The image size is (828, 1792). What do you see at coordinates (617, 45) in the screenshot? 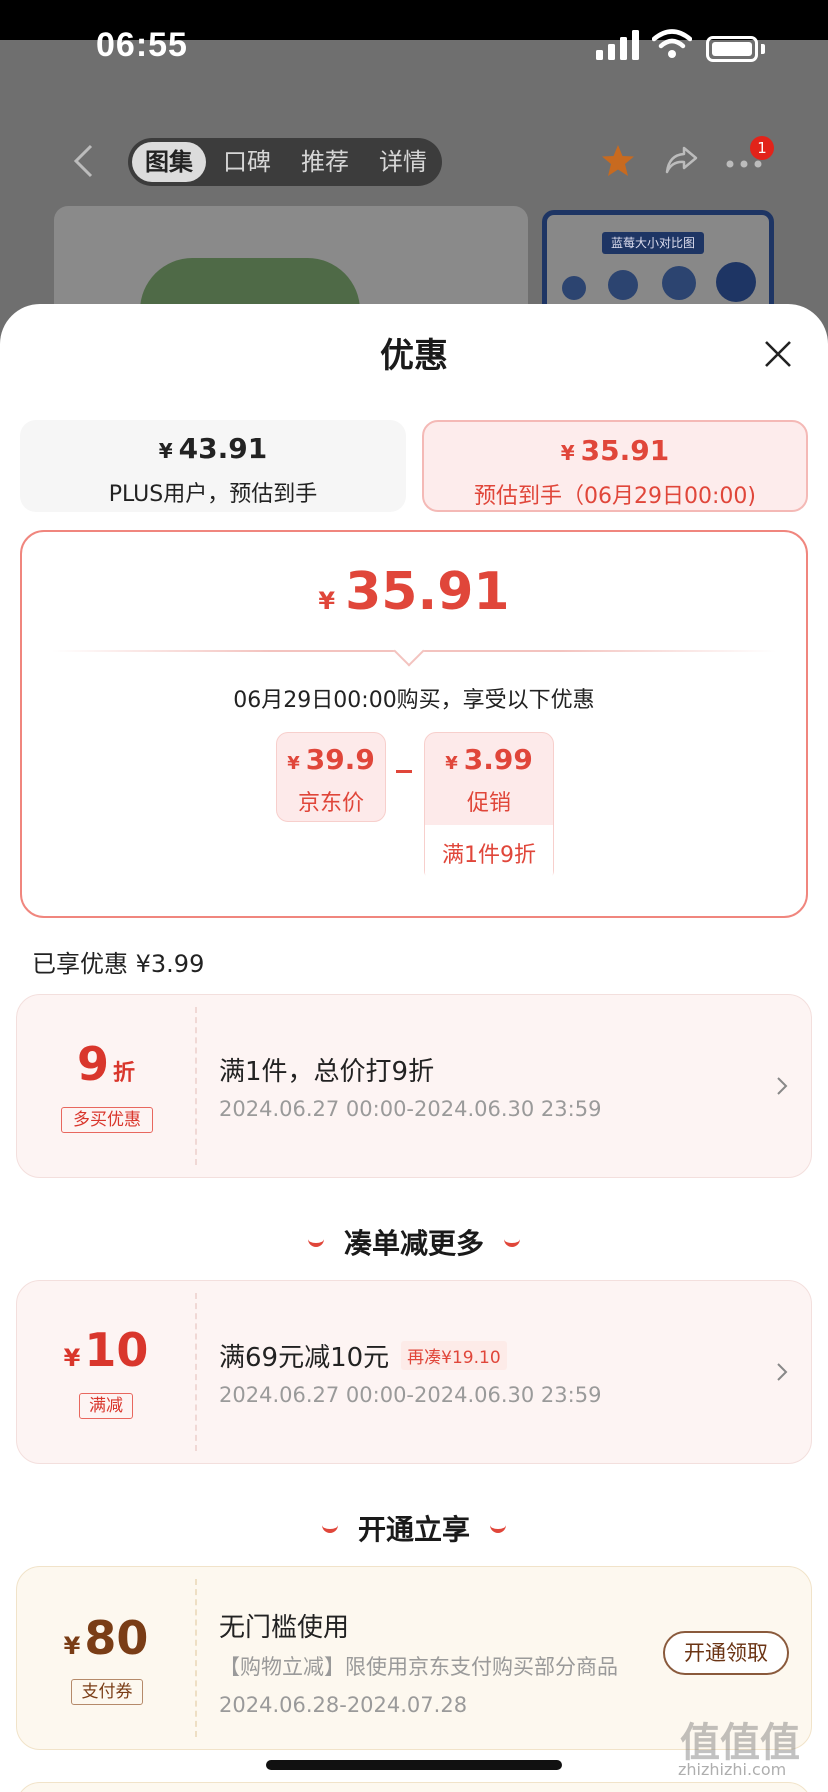
I see `cellular-signal-icon` at bounding box center [617, 45].